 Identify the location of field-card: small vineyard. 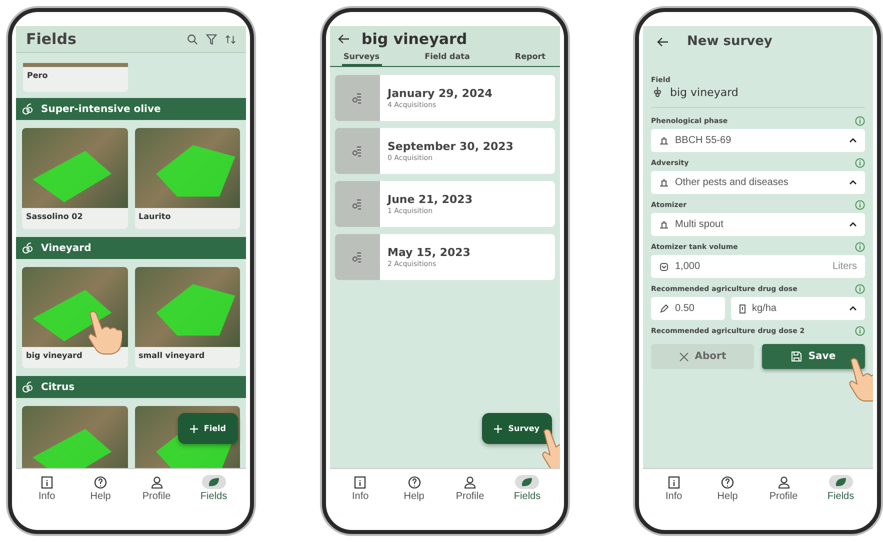
(187, 317).